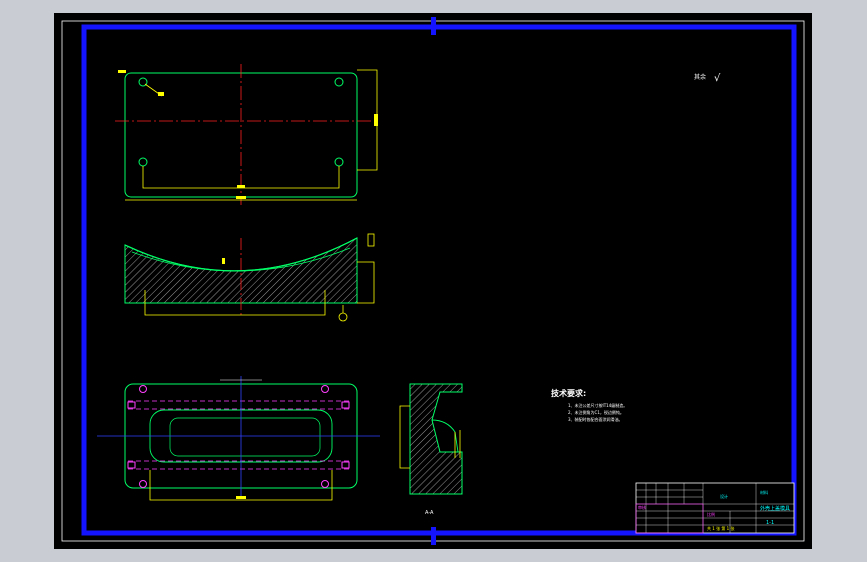 The image size is (867, 562). What do you see at coordinates (775, 508) in the screenshot?
I see `title-block-part-name: 外壳上盖模具` at bounding box center [775, 508].